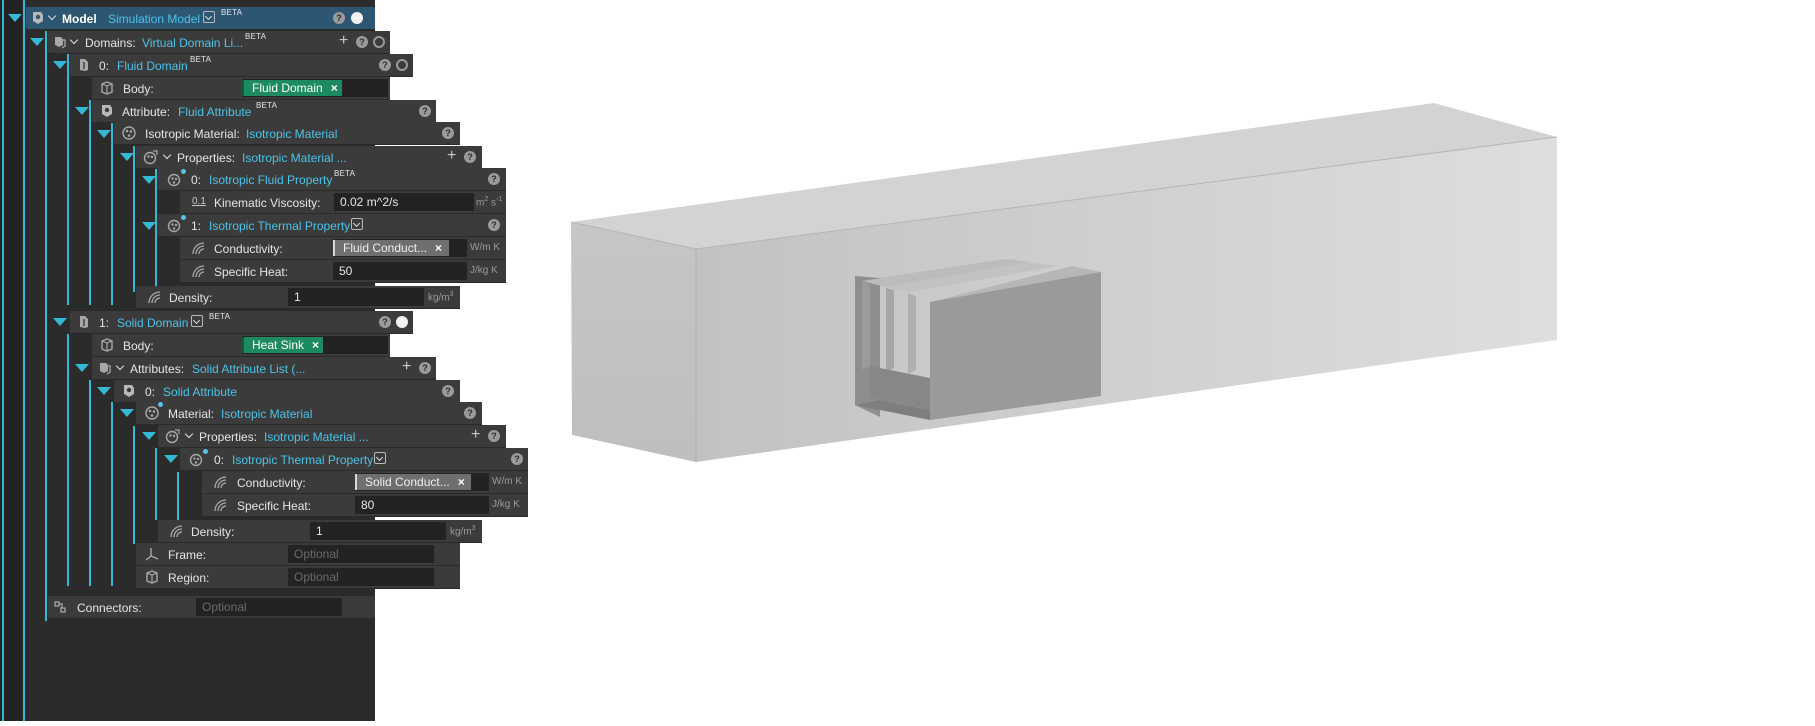 This screenshot has width=1815, height=726. Describe the element at coordinates (343, 41) in the screenshot. I see `add-domain-icon: +` at that location.